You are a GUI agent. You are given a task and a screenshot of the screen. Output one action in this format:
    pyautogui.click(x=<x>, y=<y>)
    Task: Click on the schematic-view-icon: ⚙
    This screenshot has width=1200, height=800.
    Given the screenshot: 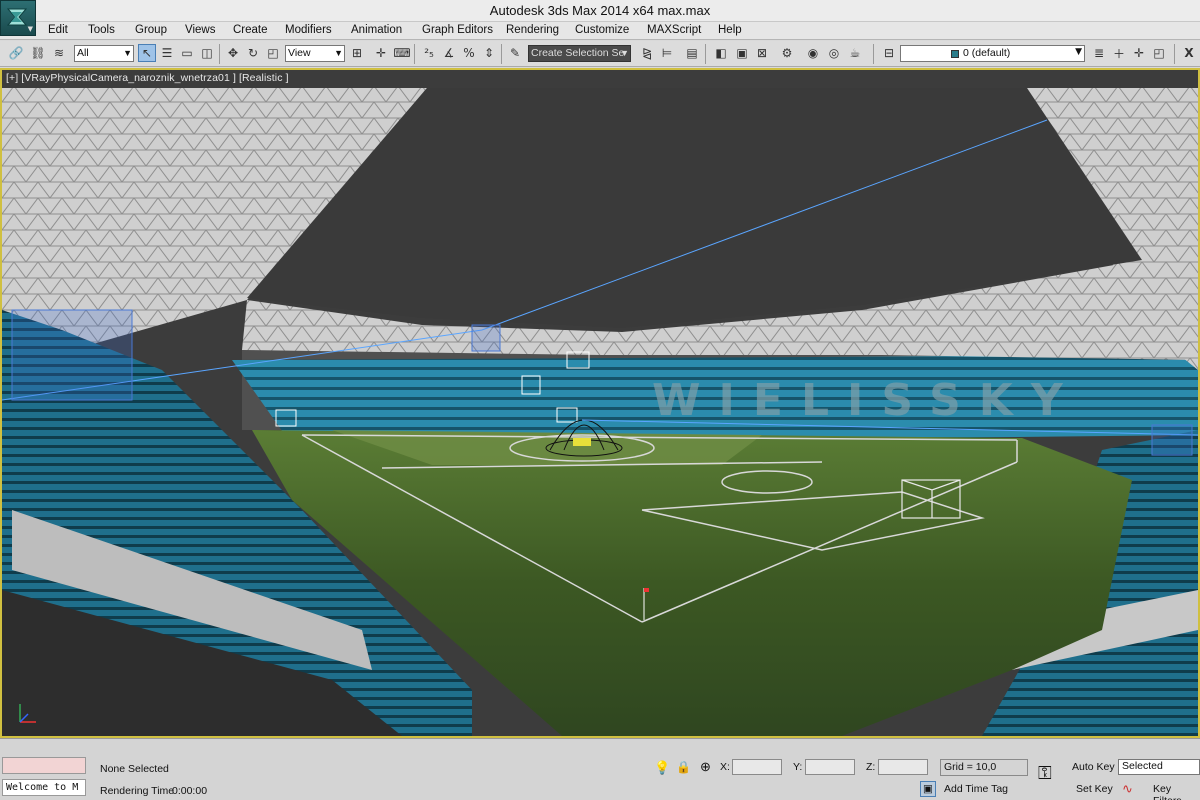 What is the action you would take?
    pyautogui.click(x=787, y=53)
    